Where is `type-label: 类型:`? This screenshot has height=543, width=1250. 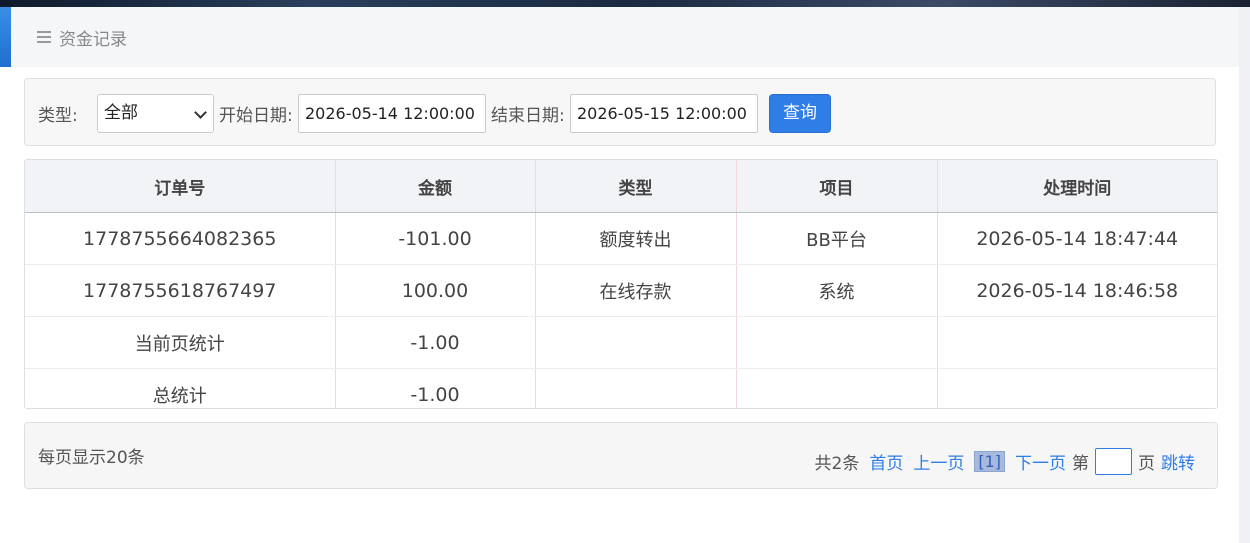
type-label: 类型: is located at coordinates (58, 116).